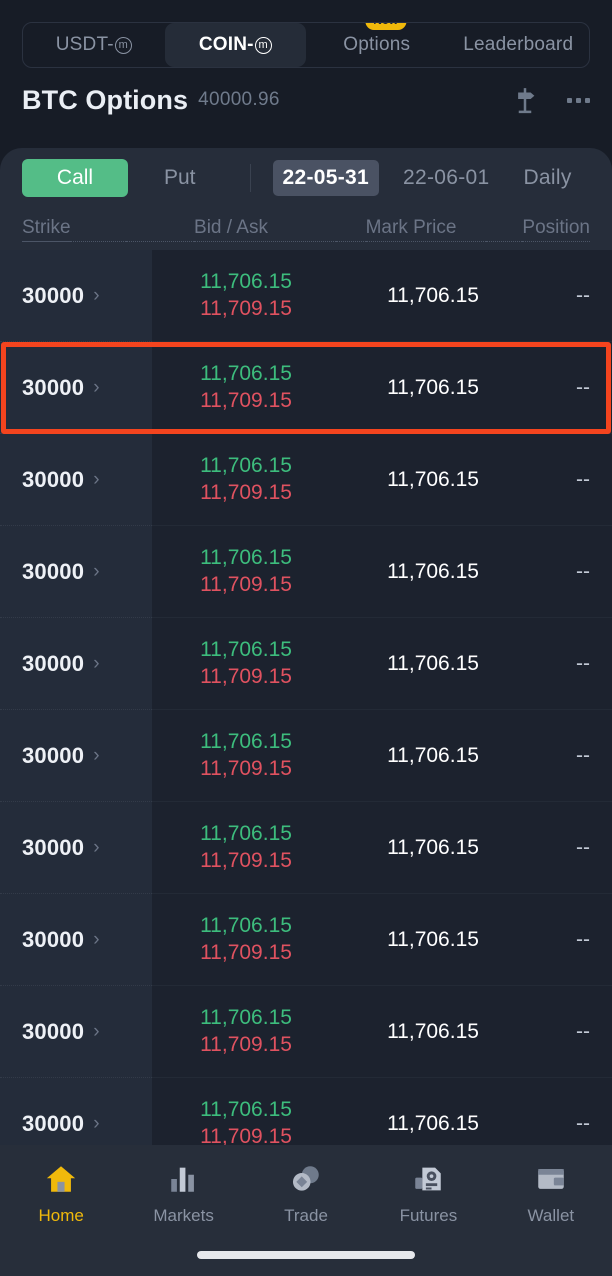 The width and height of the screenshot is (612, 1276). What do you see at coordinates (428, 1192) in the screenshot?
I see `nav-item-futures: Futures` at bounding box center [428, 1192].